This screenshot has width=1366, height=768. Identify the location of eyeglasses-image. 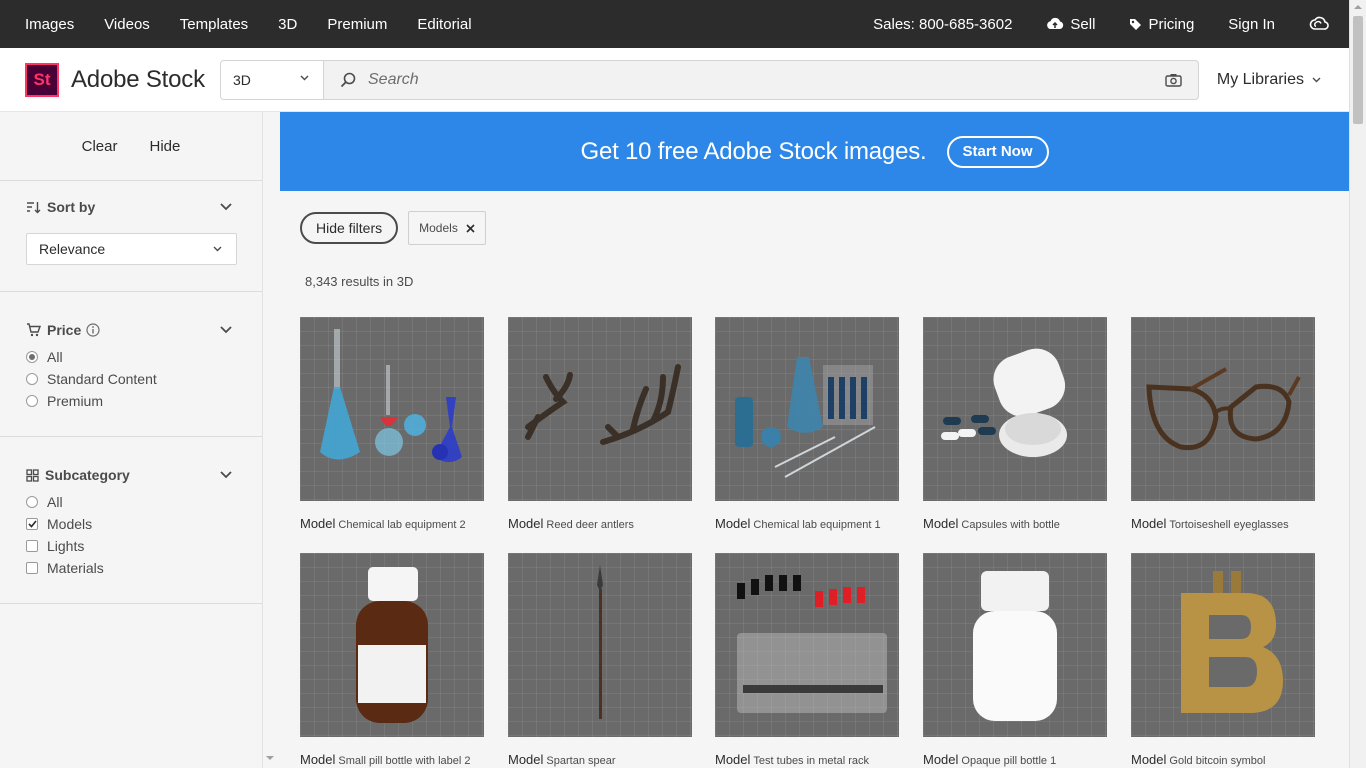
(1223, 409).